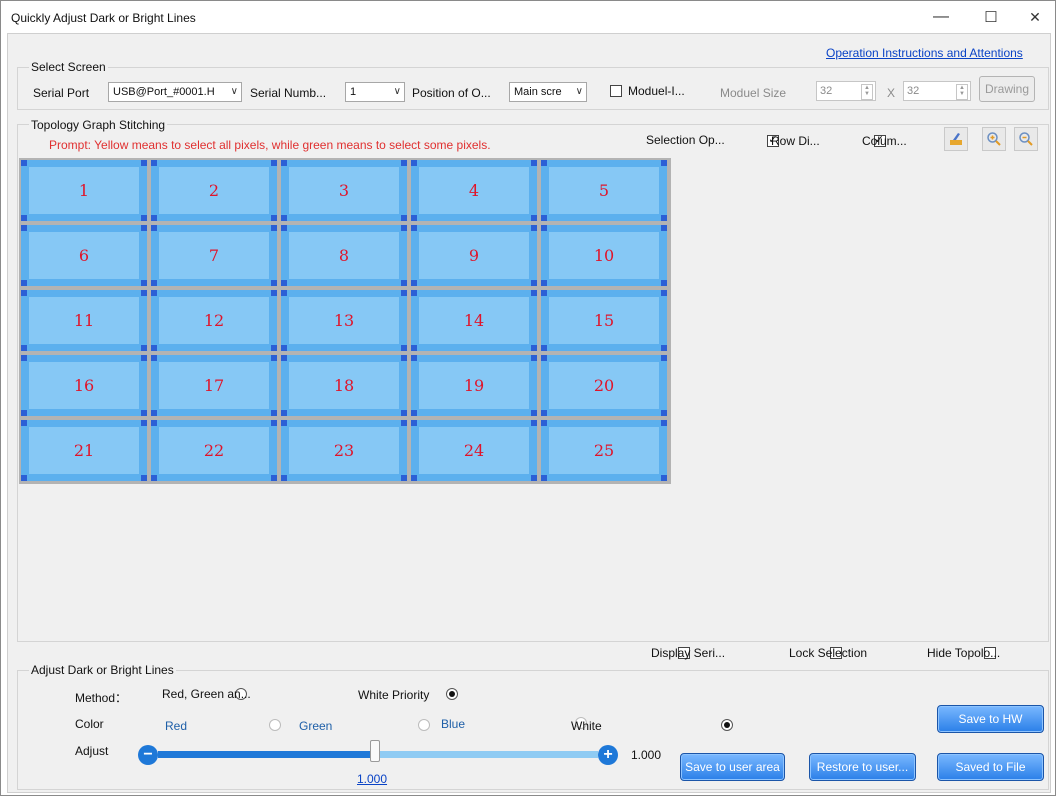  I want to click on module-cell: 12, so click(214, 320).